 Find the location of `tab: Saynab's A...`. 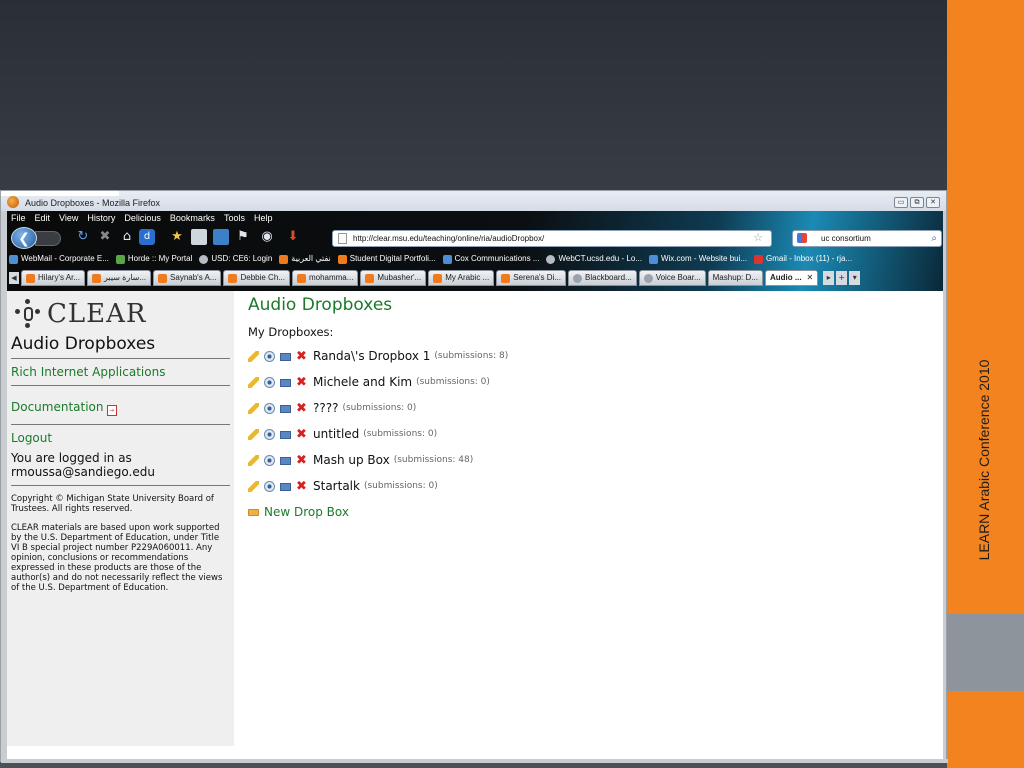

tab: Saynab's A... is located at coordinates (187, 278).